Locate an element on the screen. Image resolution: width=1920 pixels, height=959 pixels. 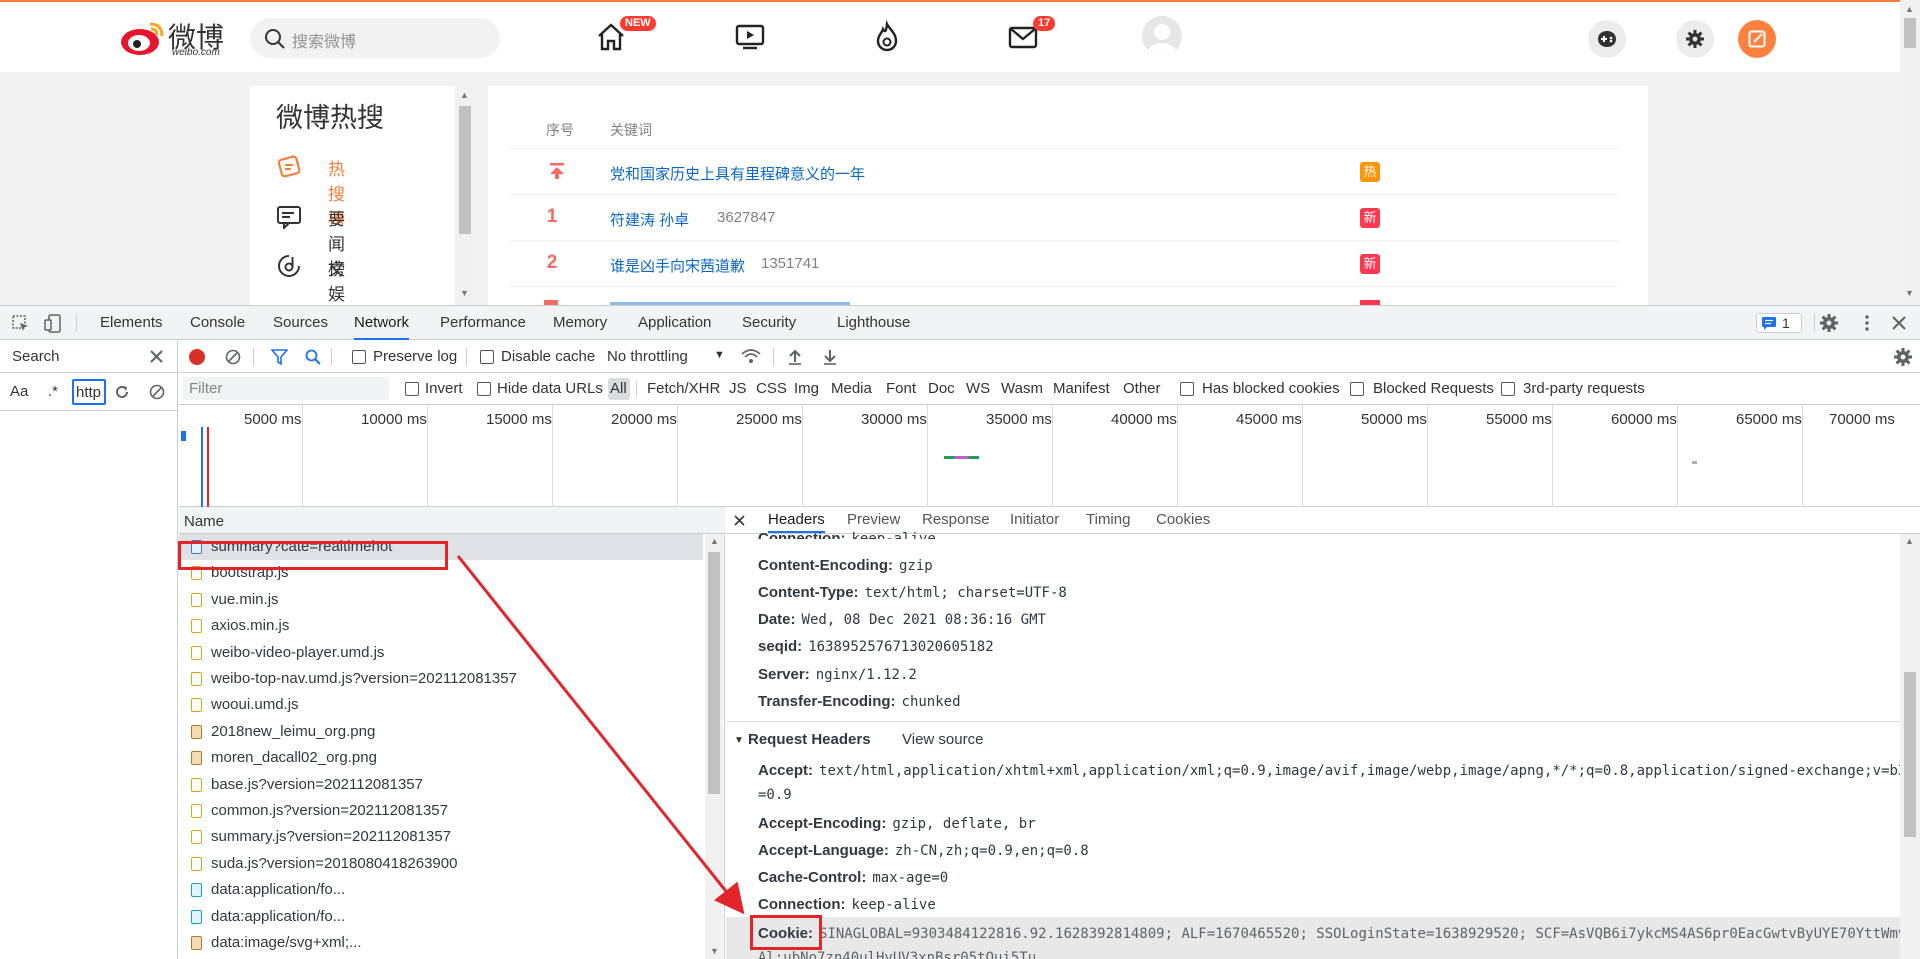
keyword-column-header: 关键词 is located at coordinates (631, 130).